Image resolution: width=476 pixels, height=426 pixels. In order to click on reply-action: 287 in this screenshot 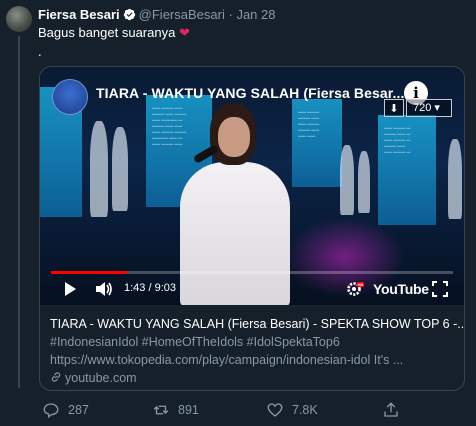, I will do `click(65, 410)`.